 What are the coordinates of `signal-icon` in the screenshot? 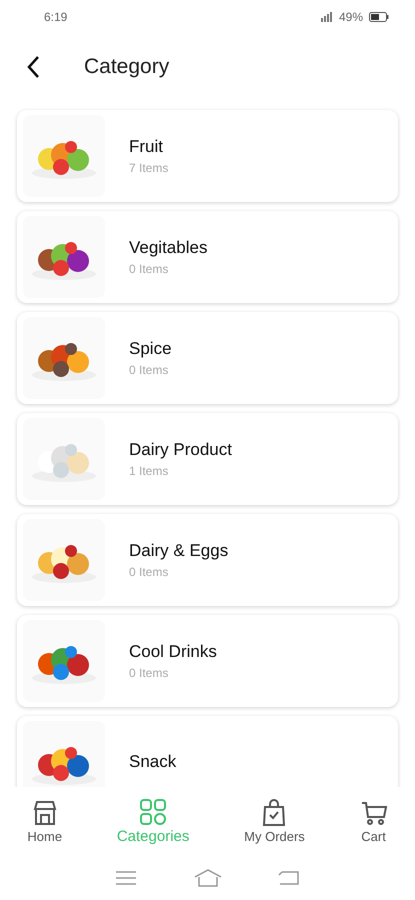 It's located at (326, 17).